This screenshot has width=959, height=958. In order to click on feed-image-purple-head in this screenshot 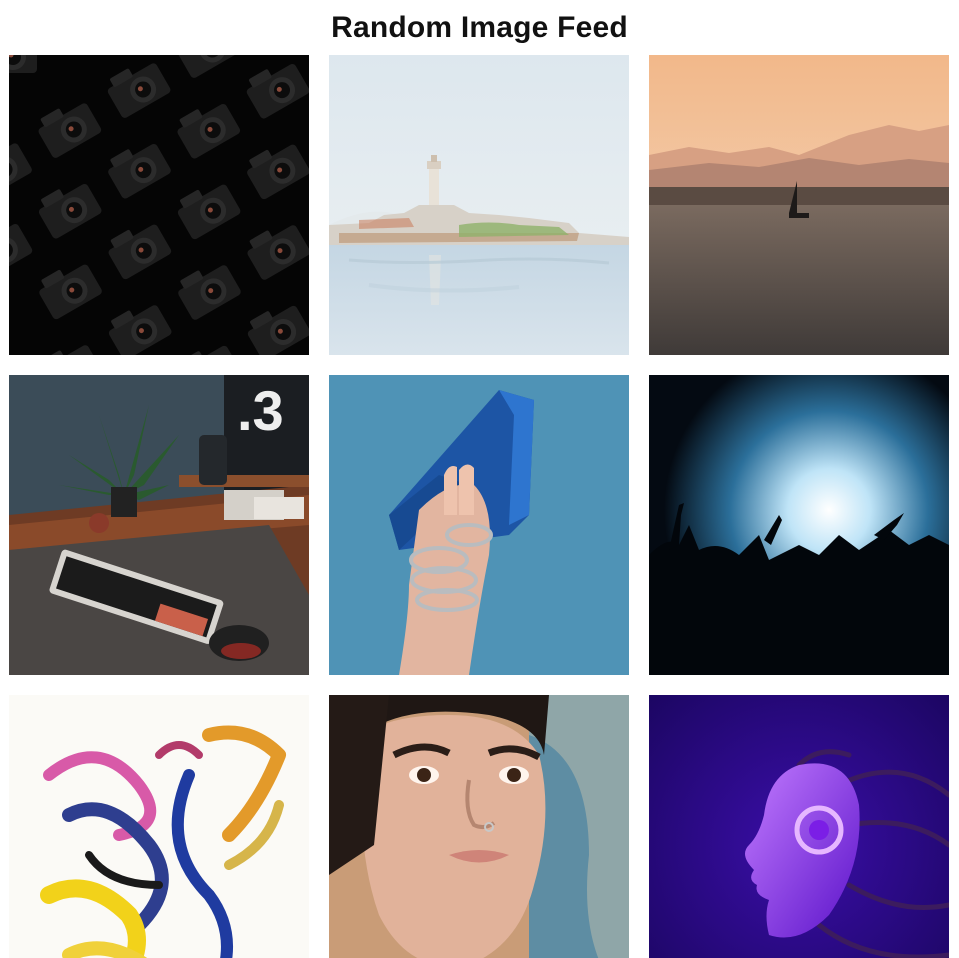, I will do `click(799, 826)`.